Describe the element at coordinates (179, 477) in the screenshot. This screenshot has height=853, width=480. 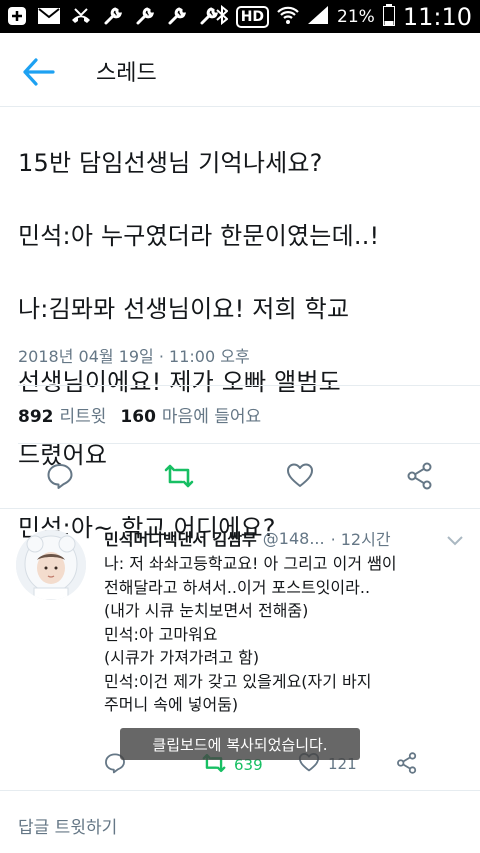
I see `retweet-icon` at that location.